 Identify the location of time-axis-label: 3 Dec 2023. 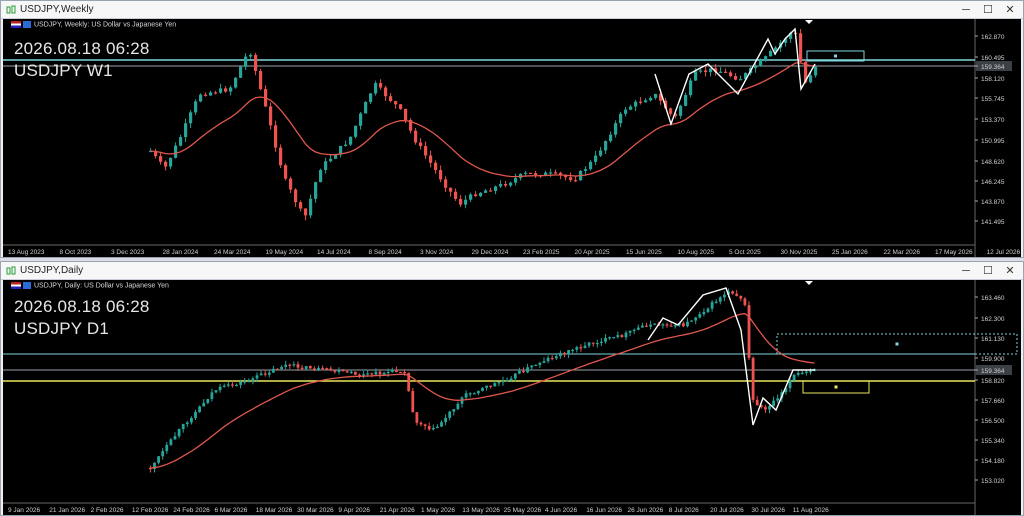
(128, 252).